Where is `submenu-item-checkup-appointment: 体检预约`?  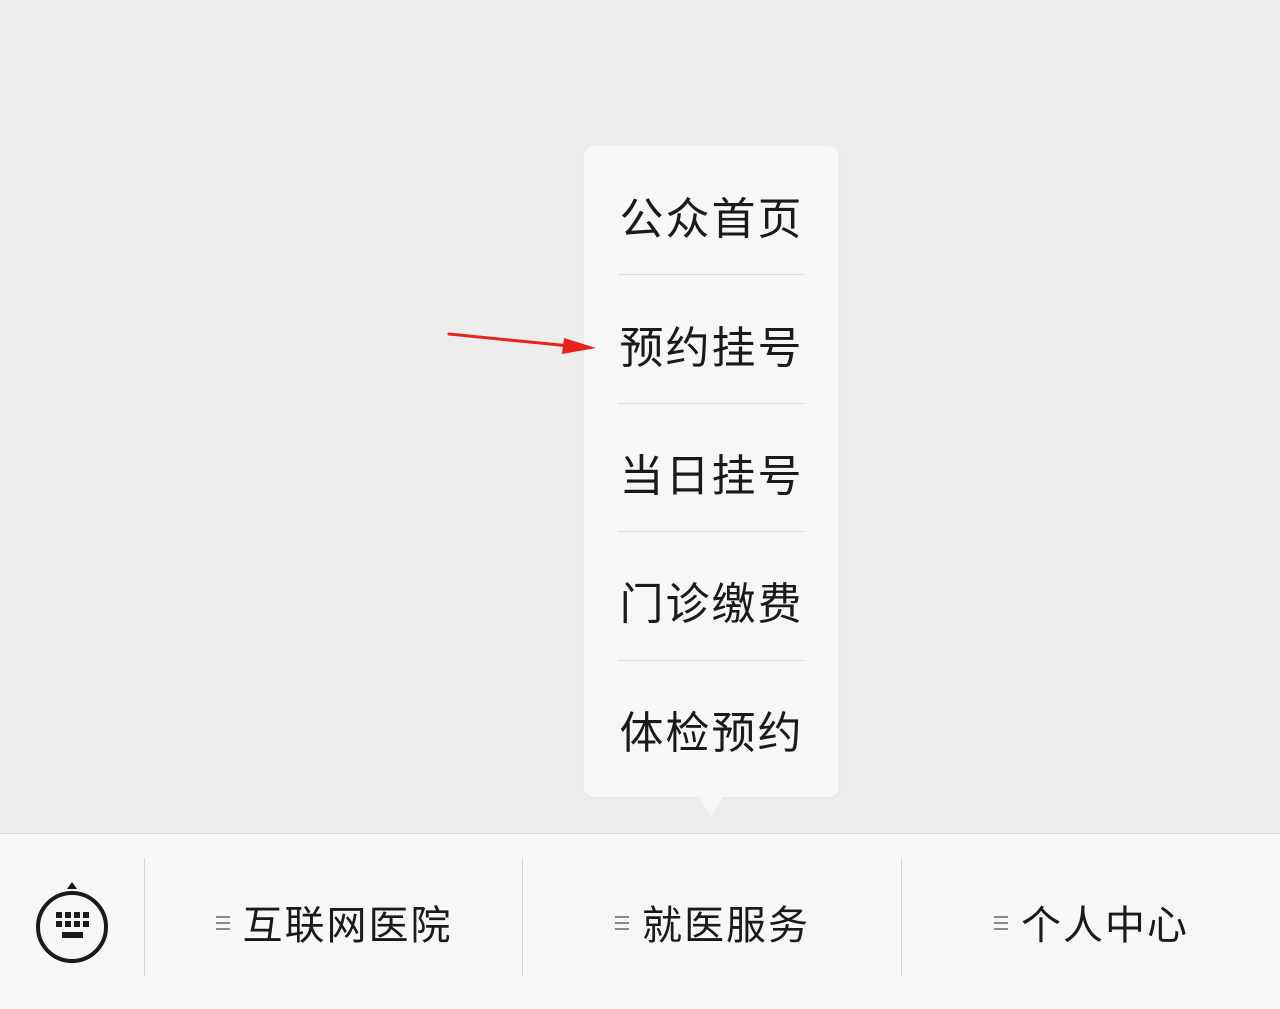
submenu-item-checkup-appointment: 体检预约 is located at coordinates (711, 729).